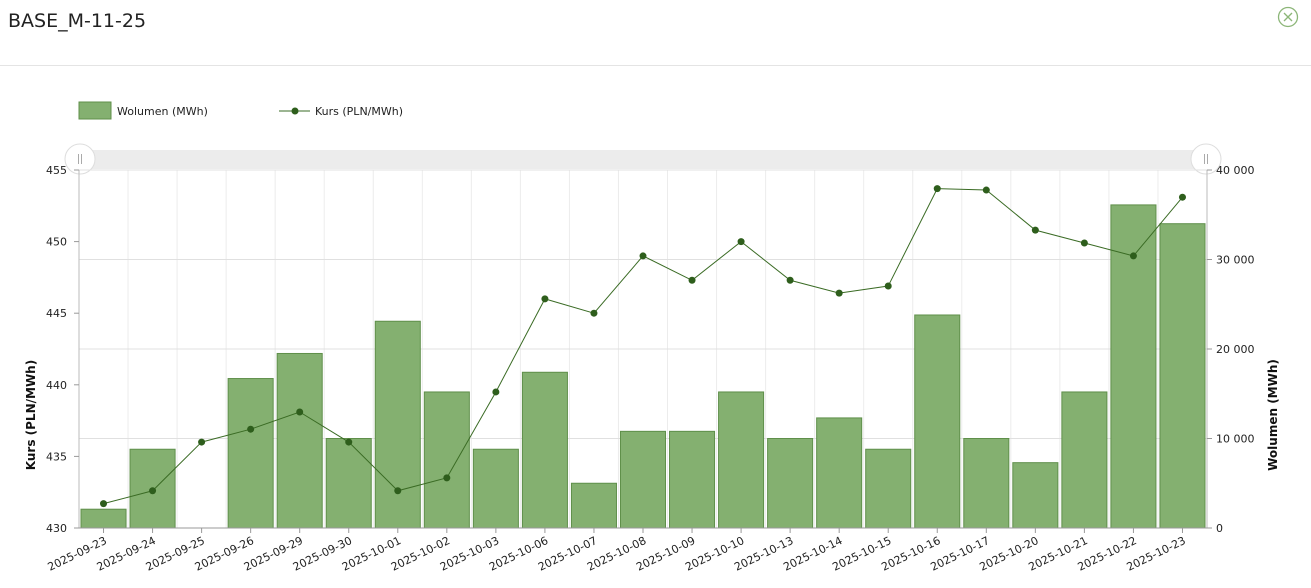 This screenshot has height=588, width=1311. I want to click on dialog-header: BASE_M-11-25, so click(655, 33).